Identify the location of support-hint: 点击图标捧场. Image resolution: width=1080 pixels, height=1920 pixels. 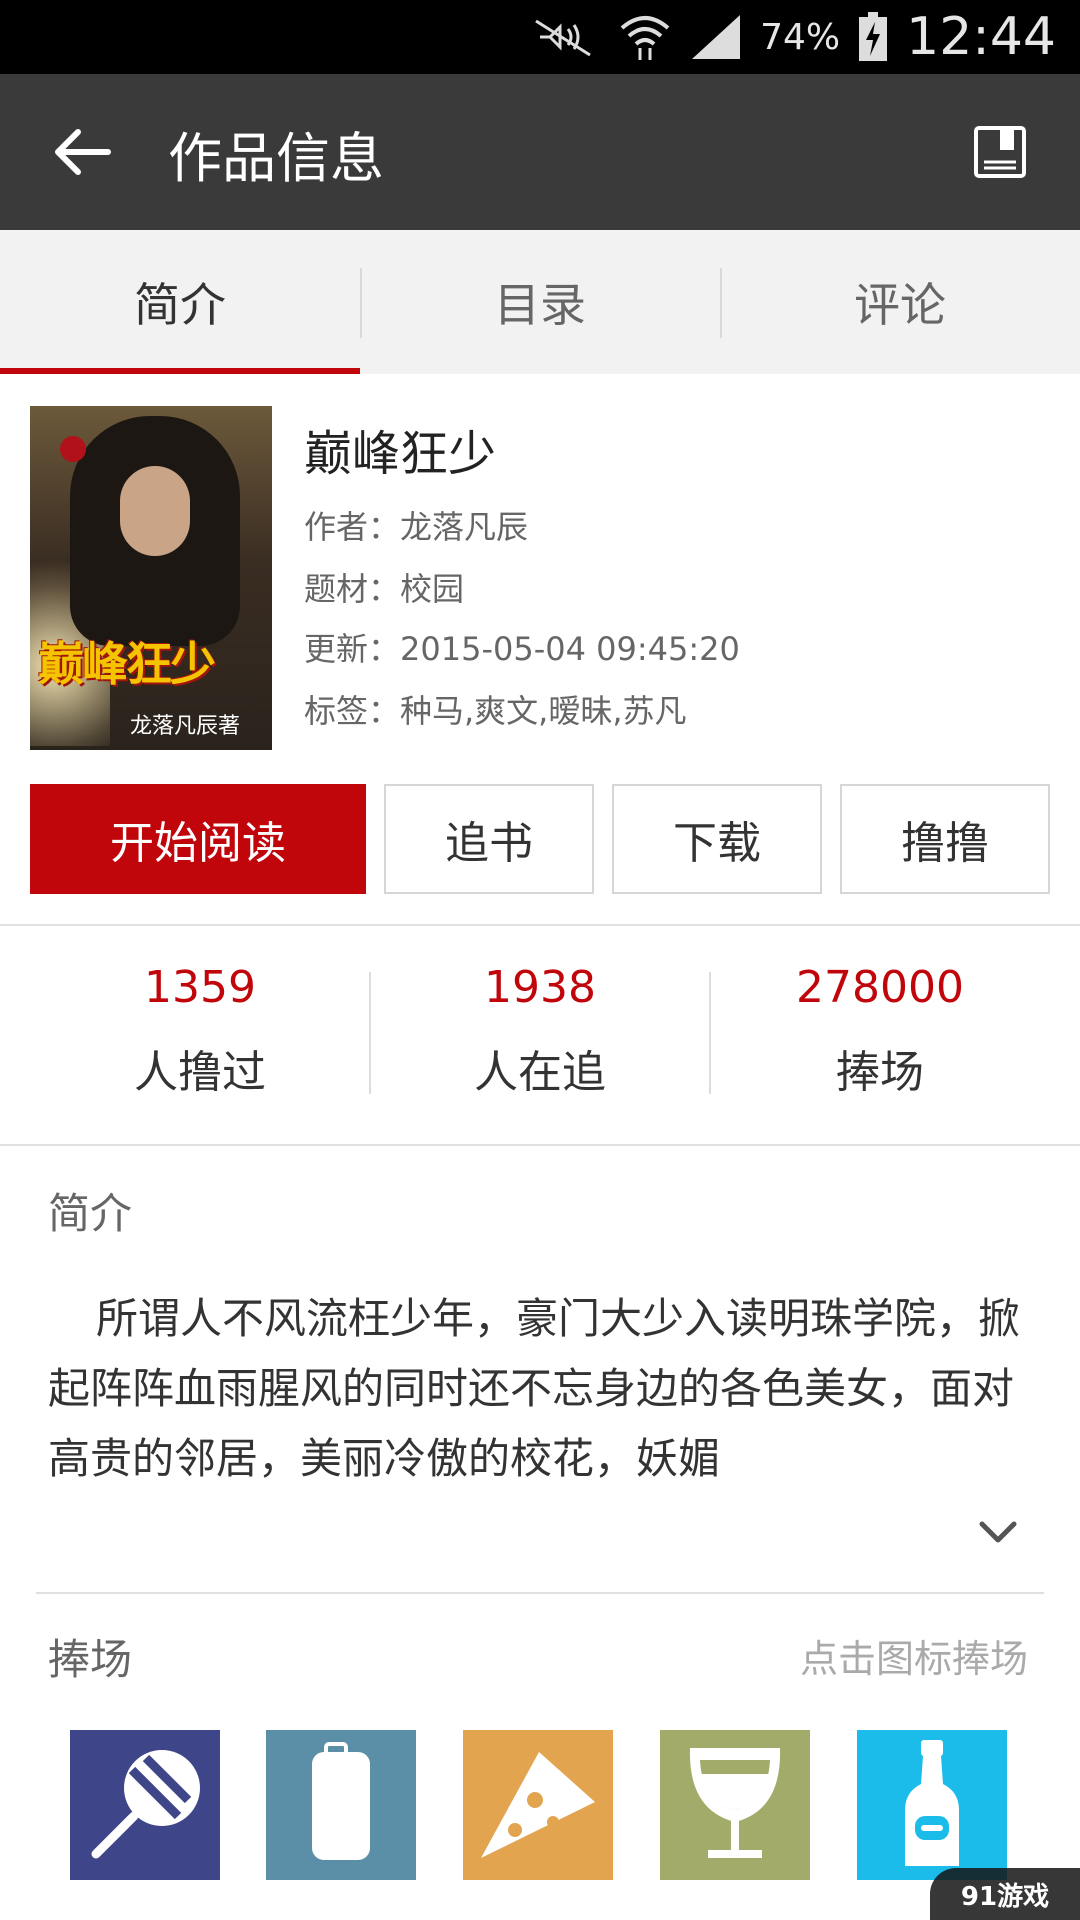
(913, 1659).